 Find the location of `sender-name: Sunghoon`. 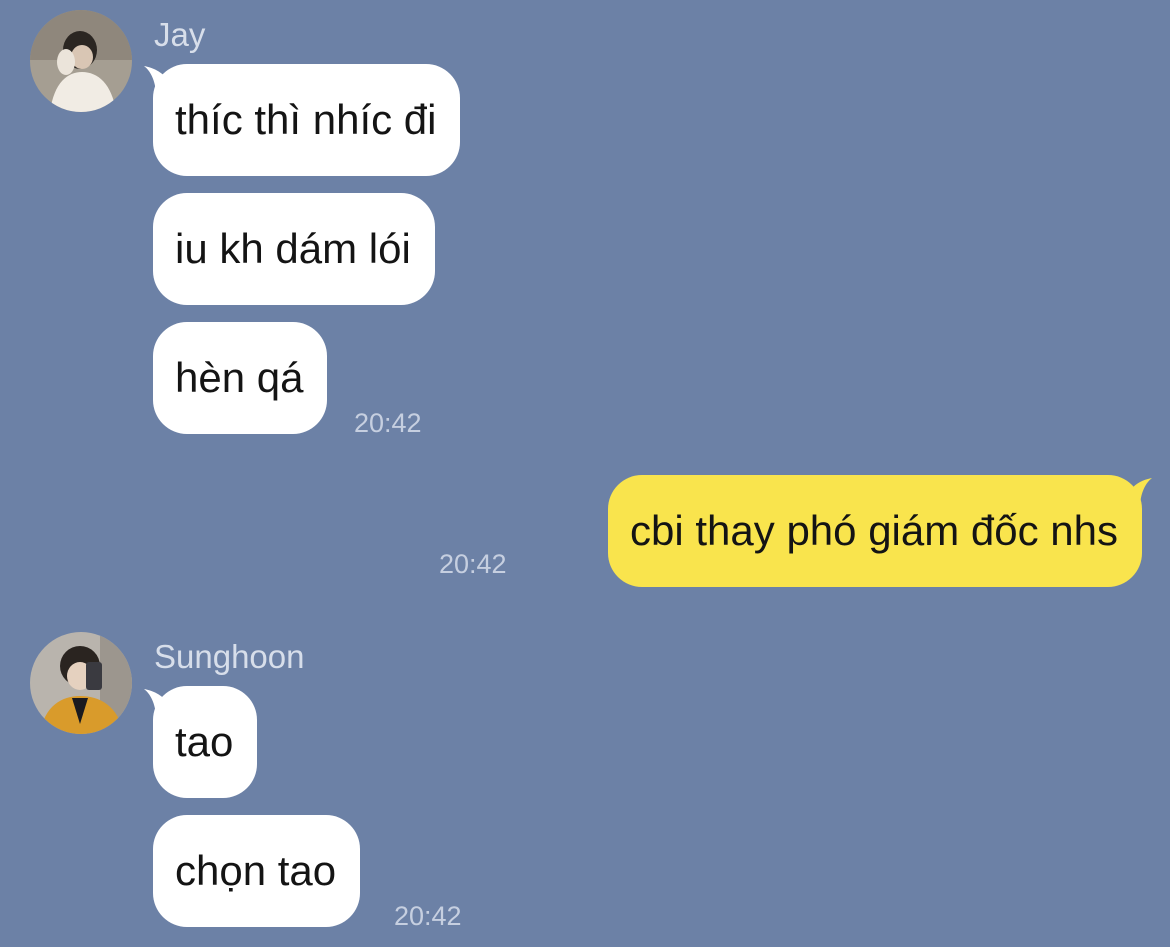

sender-name: Sunghoon is located at coordinates (229, 656).